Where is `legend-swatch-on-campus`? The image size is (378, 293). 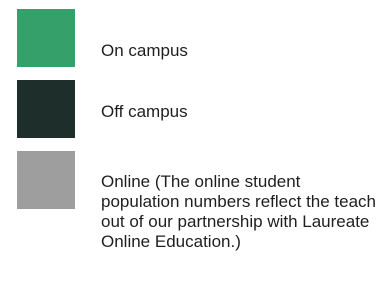
legend-swatch-on-campus is located at coordinates (46, 38).